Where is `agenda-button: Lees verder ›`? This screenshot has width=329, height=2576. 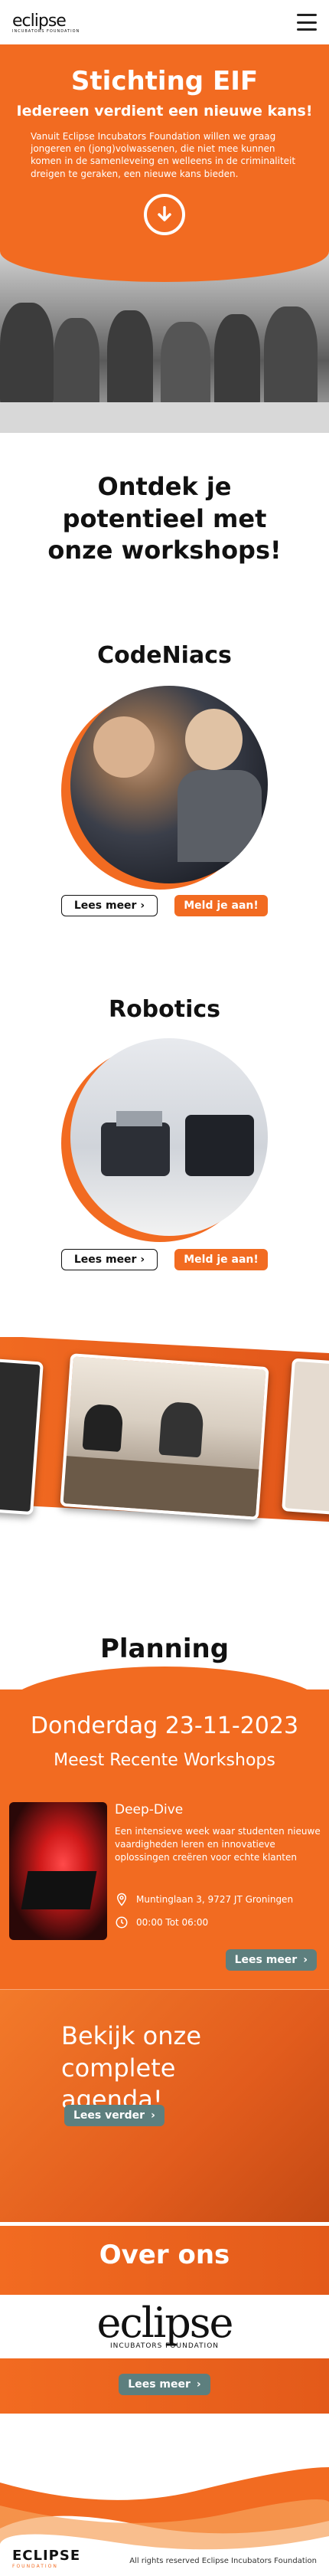
agenda-button: Lees verder › is located at coordinates (114, 2116).